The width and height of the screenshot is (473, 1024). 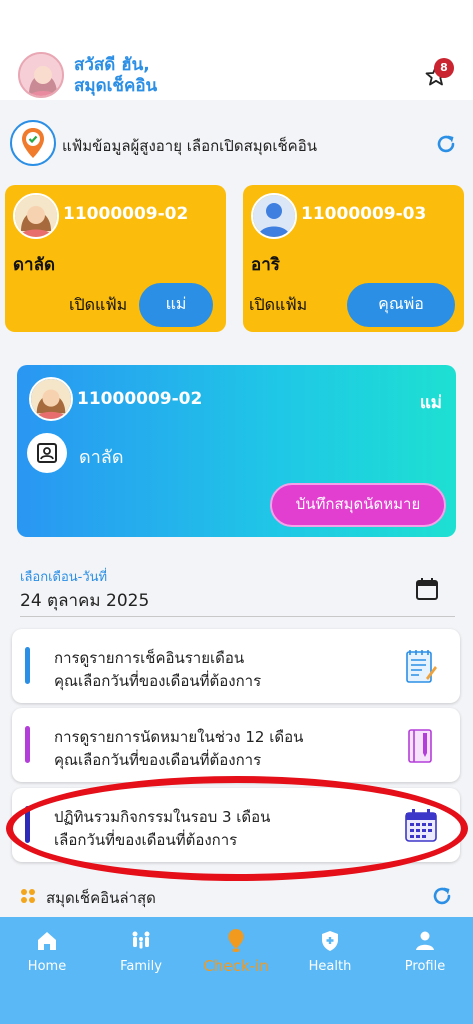 What do you see at coordinates (141, 955) in the screenshot?
I see `nav-family: Family` at bounding box center [141, 955].